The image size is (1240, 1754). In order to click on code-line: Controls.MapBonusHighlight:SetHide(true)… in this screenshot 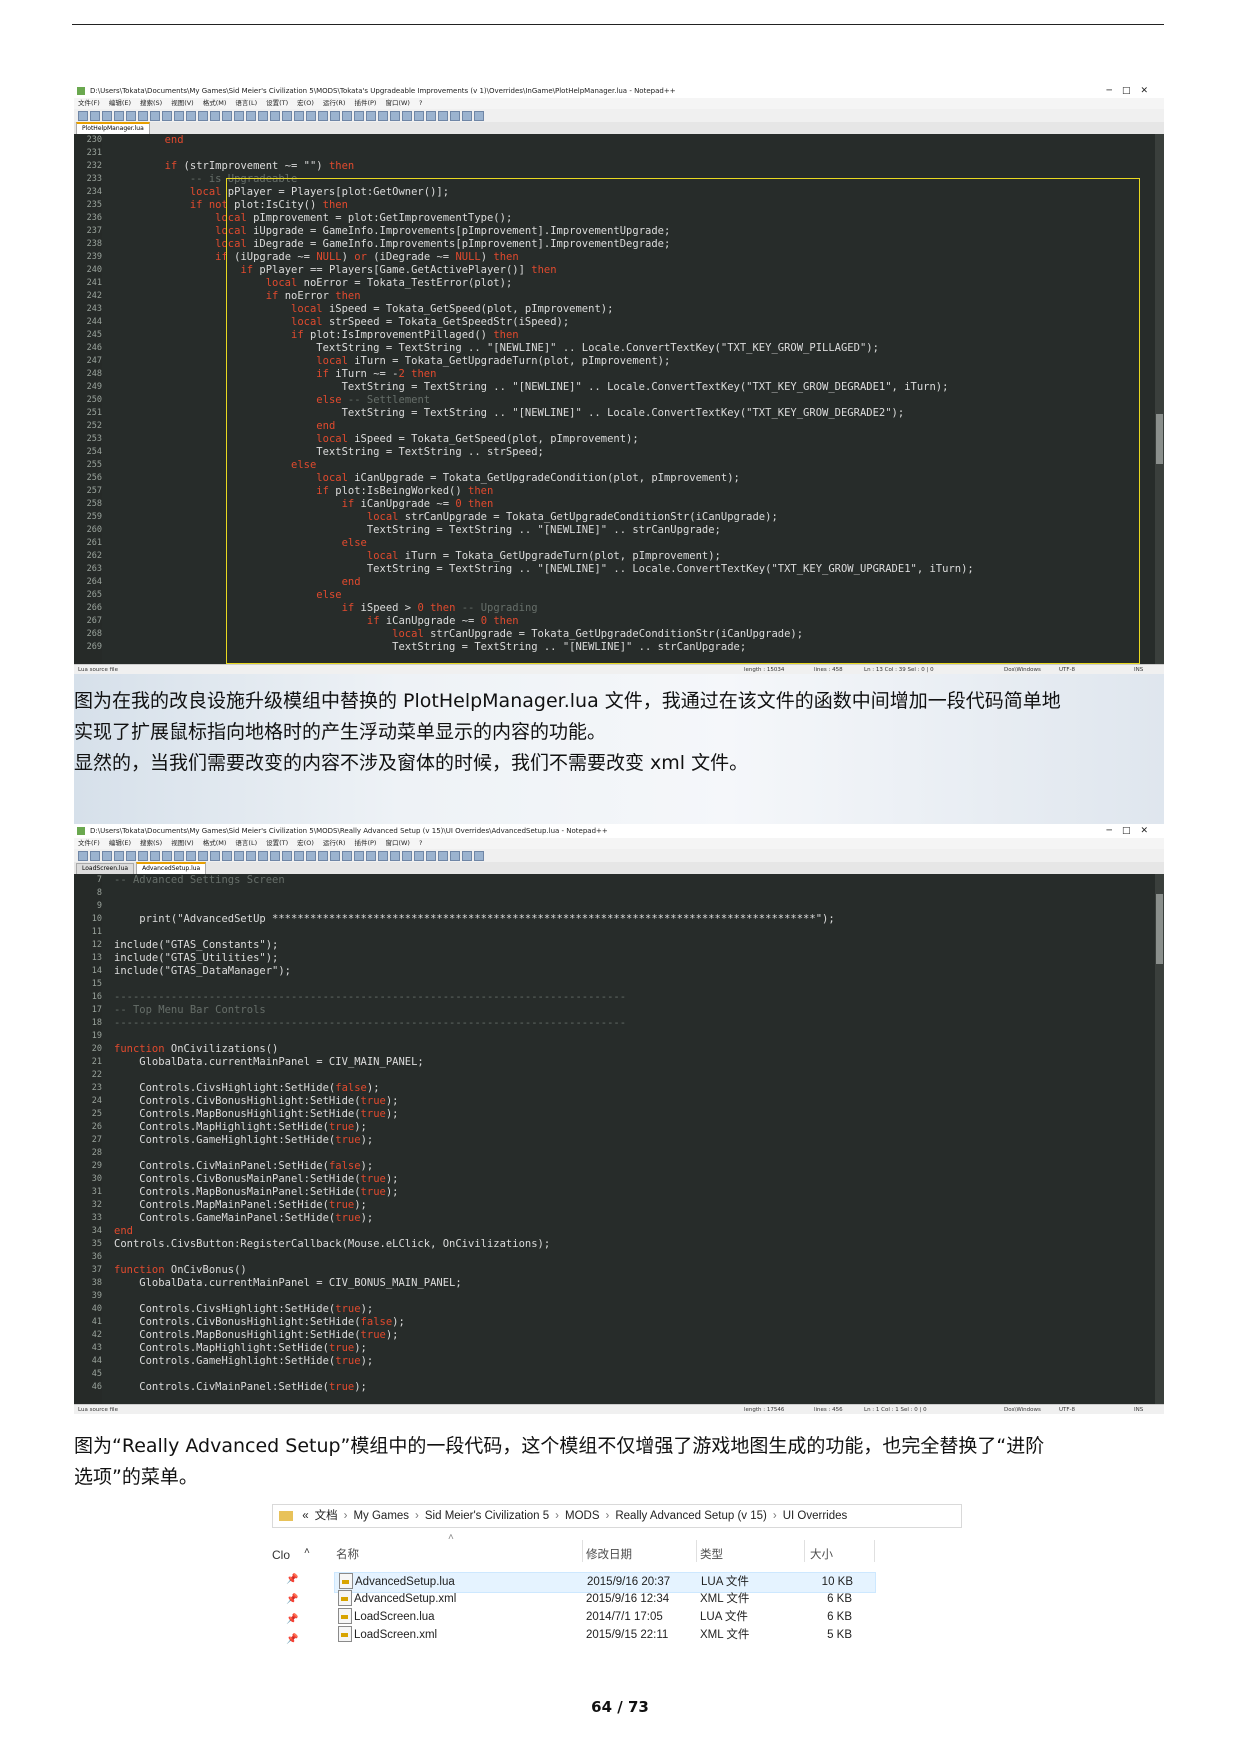, I will do `click(634, 1114)`.